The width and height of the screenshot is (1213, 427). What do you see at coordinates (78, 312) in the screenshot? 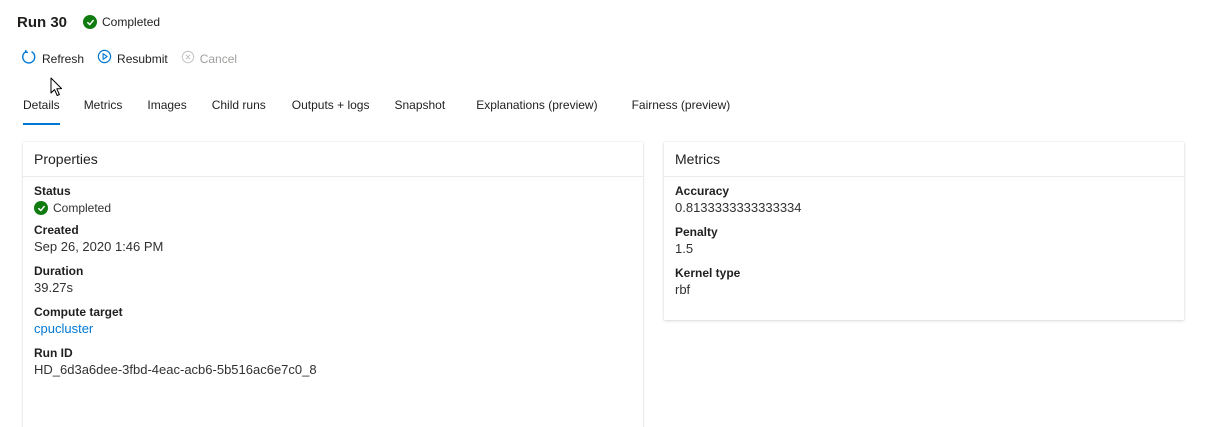
I see `compute-target-label: Compute target` at bounding box center [78, 312].